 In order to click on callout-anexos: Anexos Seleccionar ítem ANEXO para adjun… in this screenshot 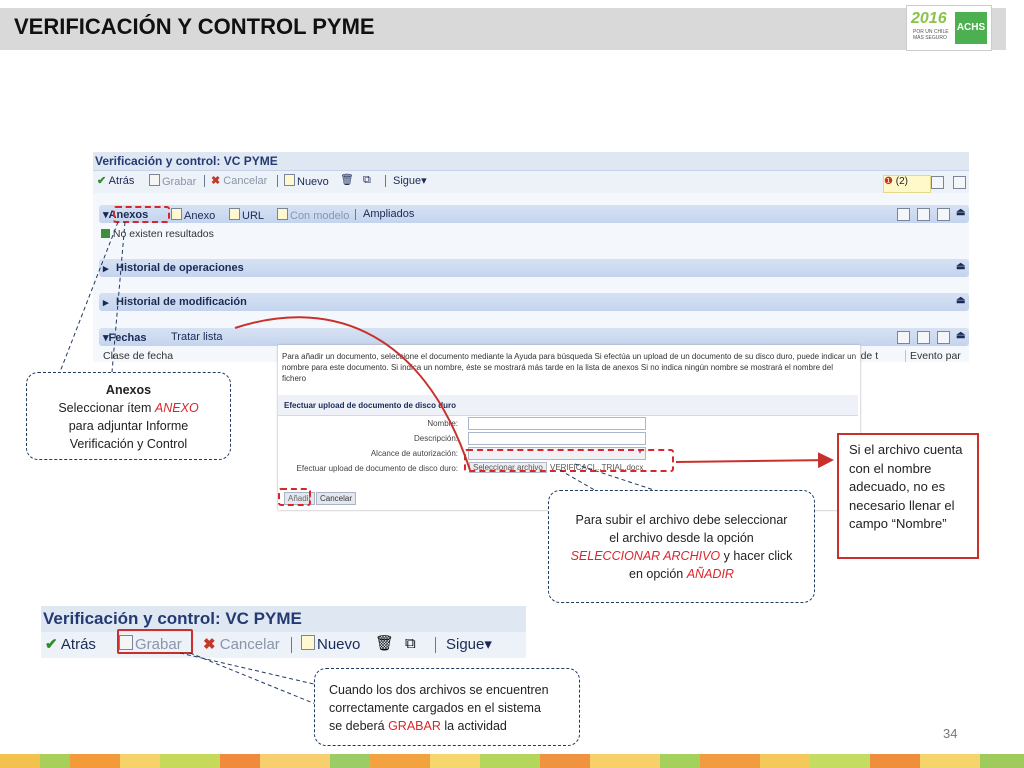, I will do `click(128, 416)`.